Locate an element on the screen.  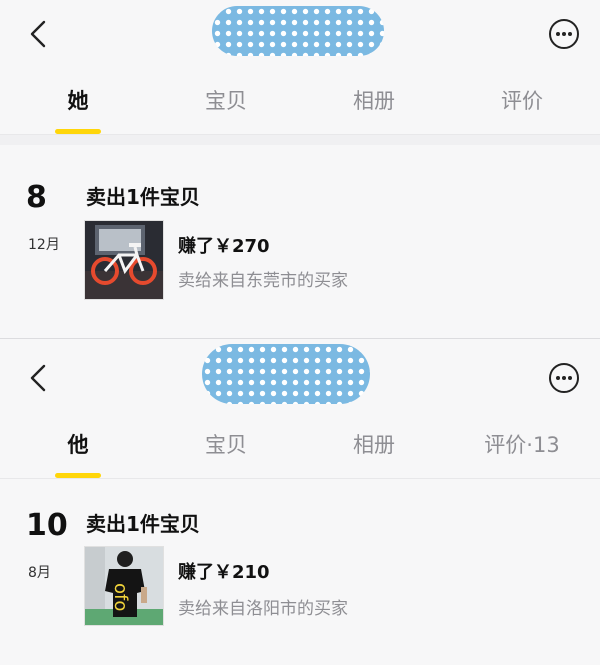
svg-text: ofo is located at coordinates (120, 597).